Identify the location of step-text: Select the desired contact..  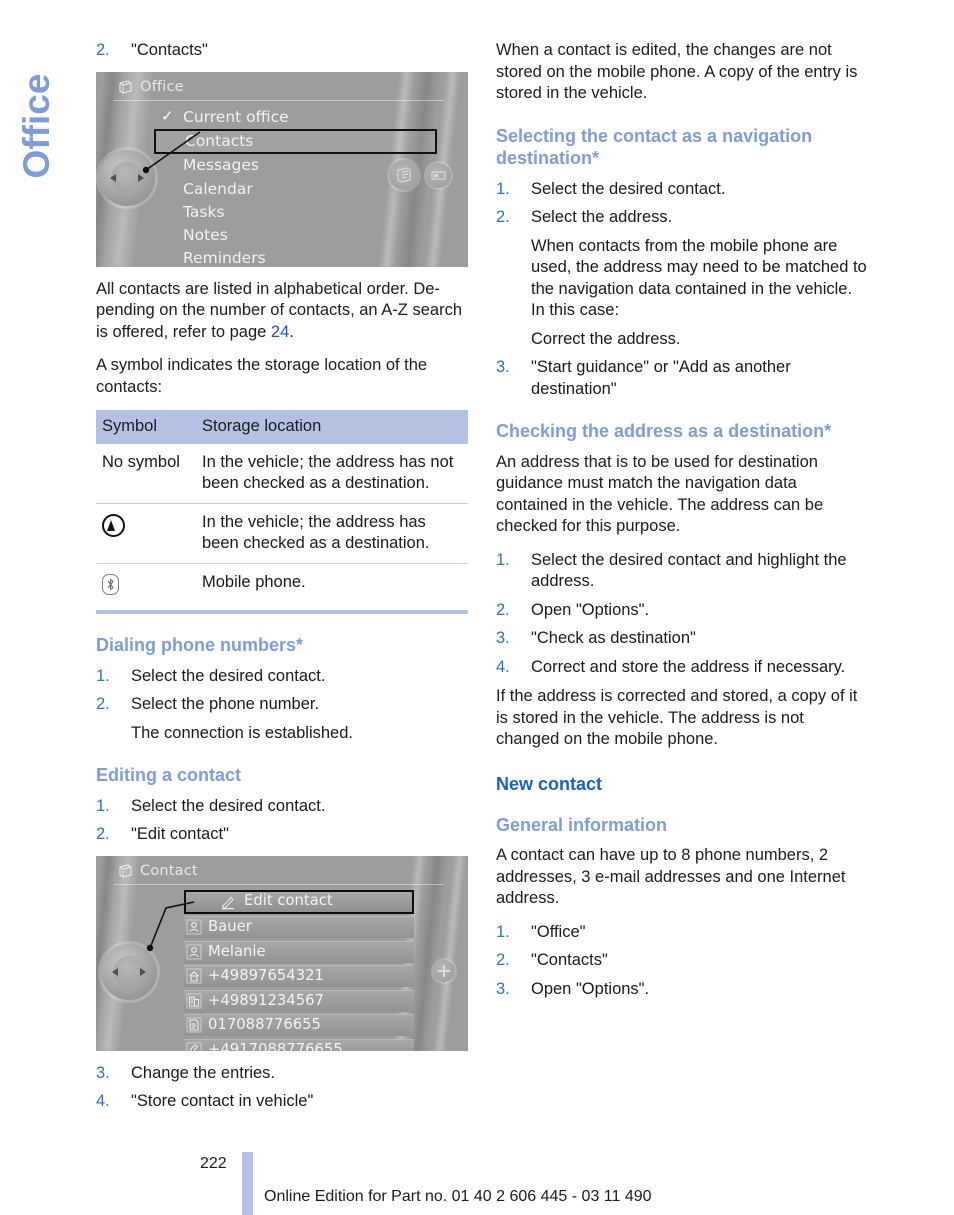
(228, 805).